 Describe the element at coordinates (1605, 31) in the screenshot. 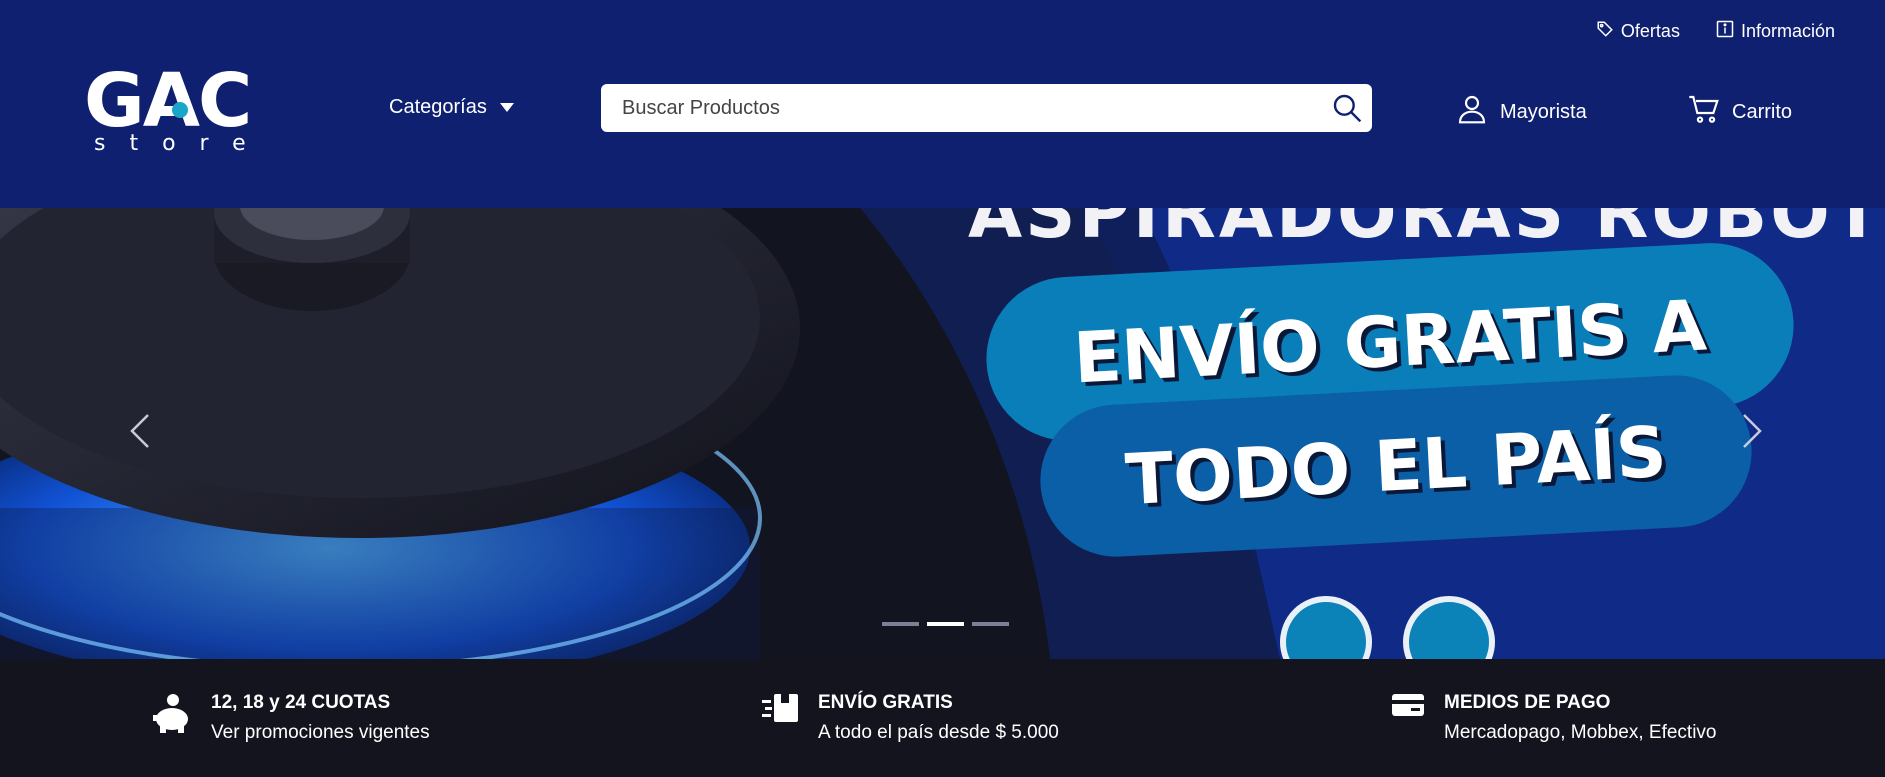

I see `tag-icon` at that location.